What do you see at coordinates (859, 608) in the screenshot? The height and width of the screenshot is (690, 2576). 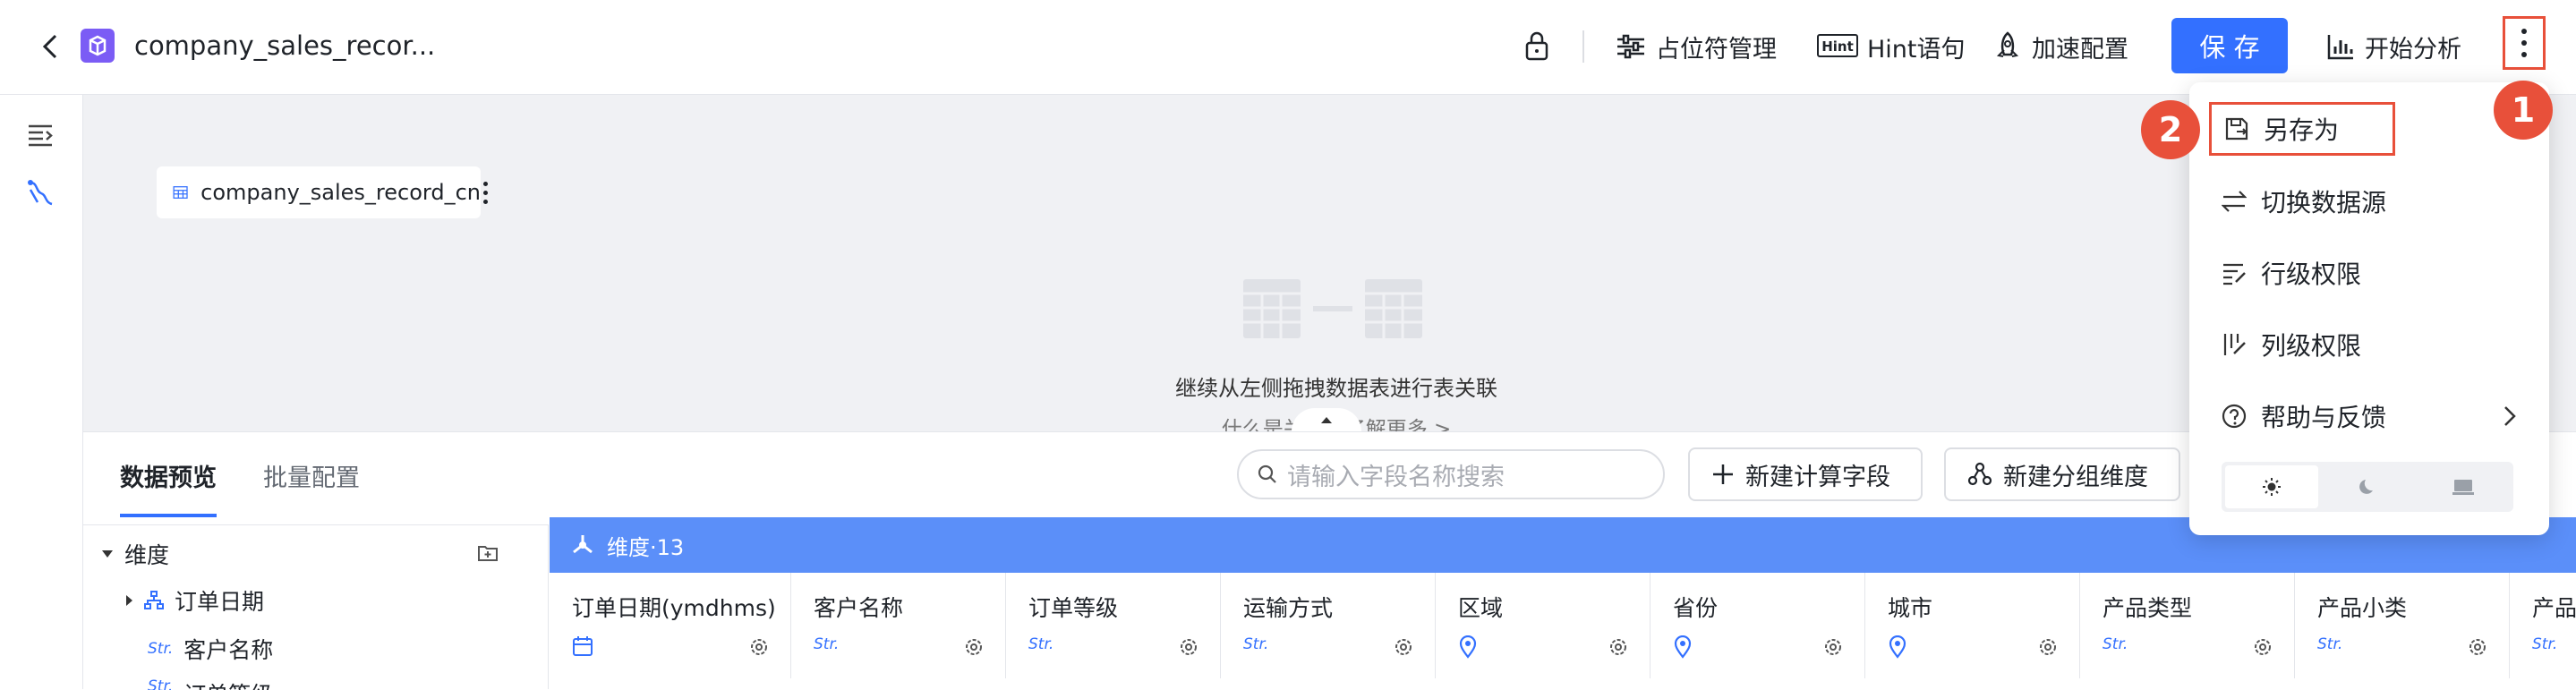 I see `column-name: 客户名称` at bounding box center [859, 608].